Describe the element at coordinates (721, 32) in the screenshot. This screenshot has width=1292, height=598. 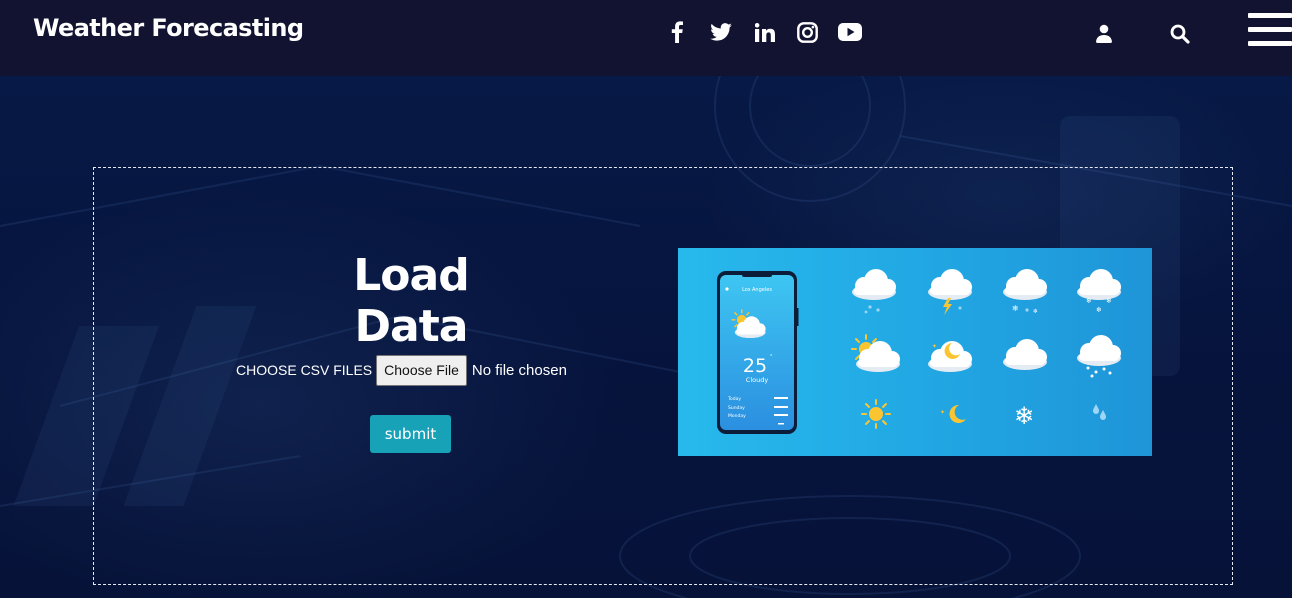
I see `twitter-icon` at that location.